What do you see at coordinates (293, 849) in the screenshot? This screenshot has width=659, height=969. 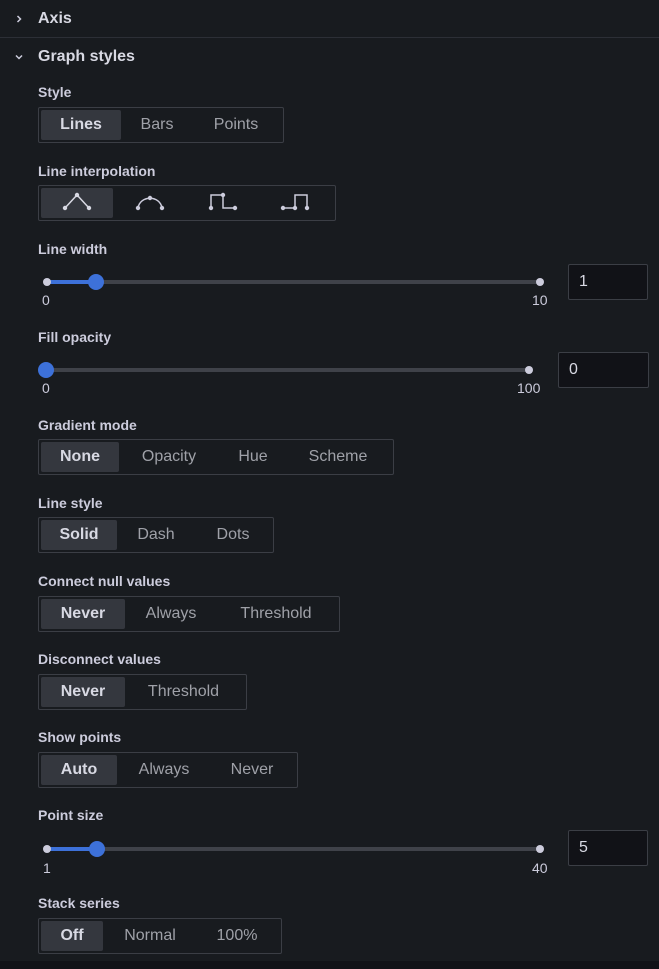 I see `point-size-slider-track` at bounding box center [293, 849].